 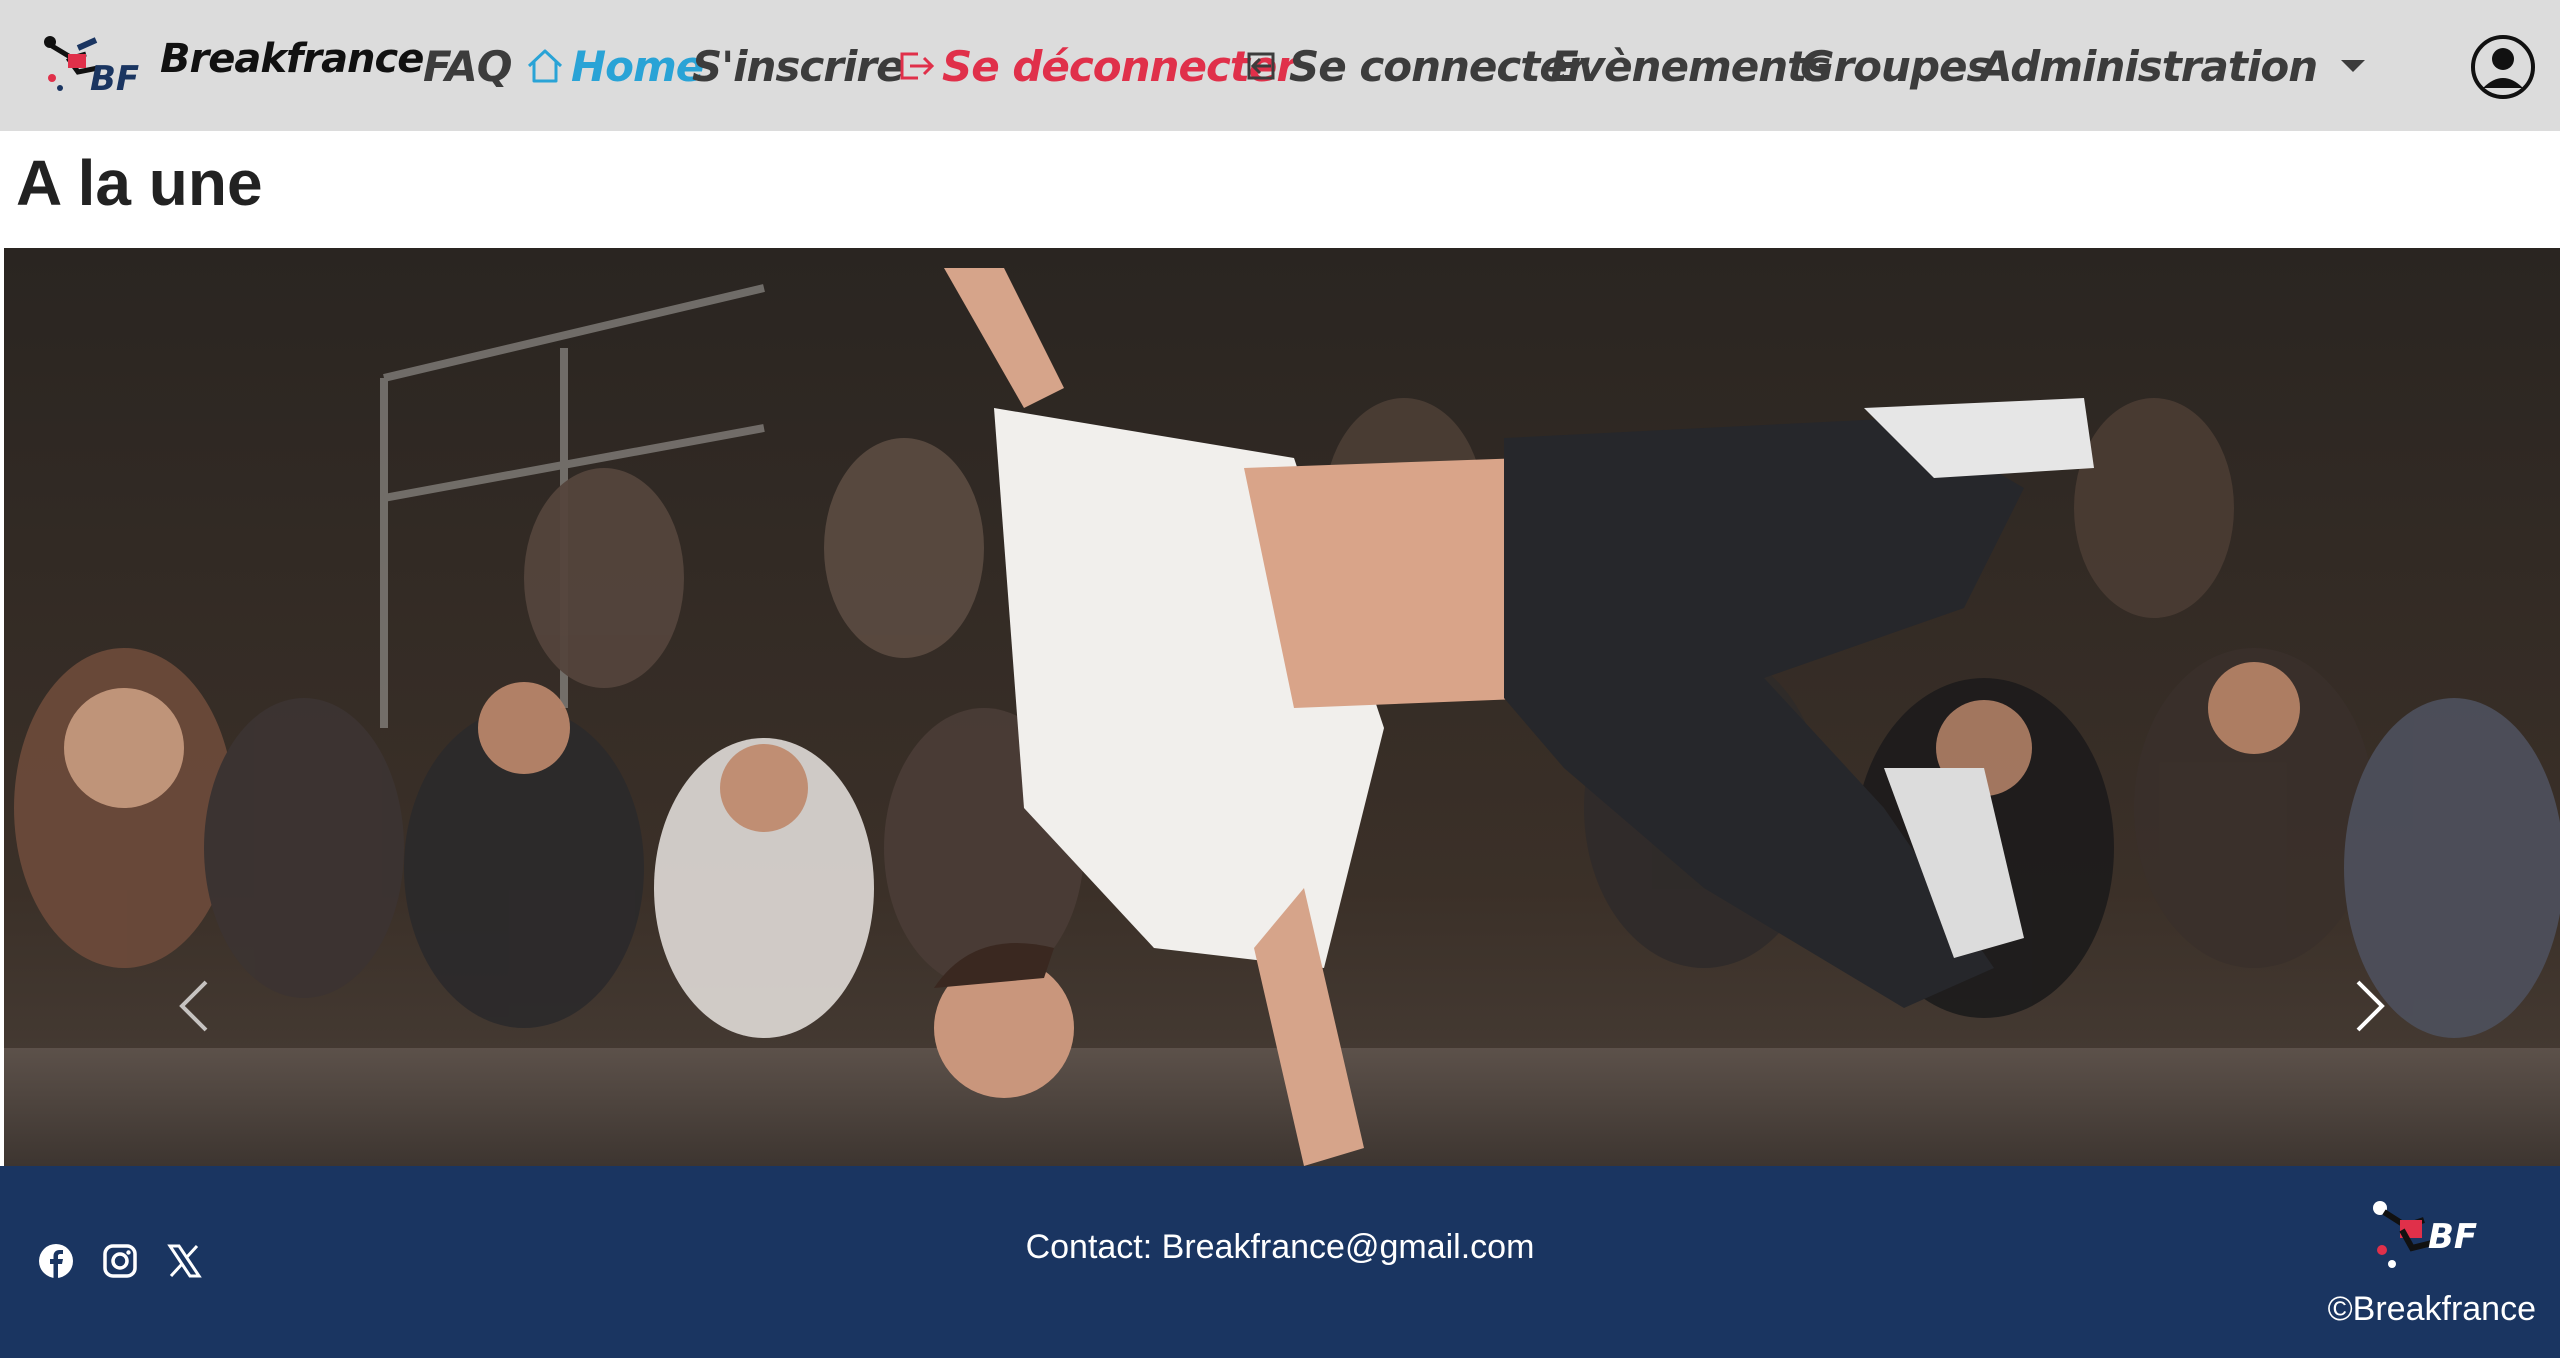 I want to click on nav-faq-label: FAQ, so click(x=467, y=66).